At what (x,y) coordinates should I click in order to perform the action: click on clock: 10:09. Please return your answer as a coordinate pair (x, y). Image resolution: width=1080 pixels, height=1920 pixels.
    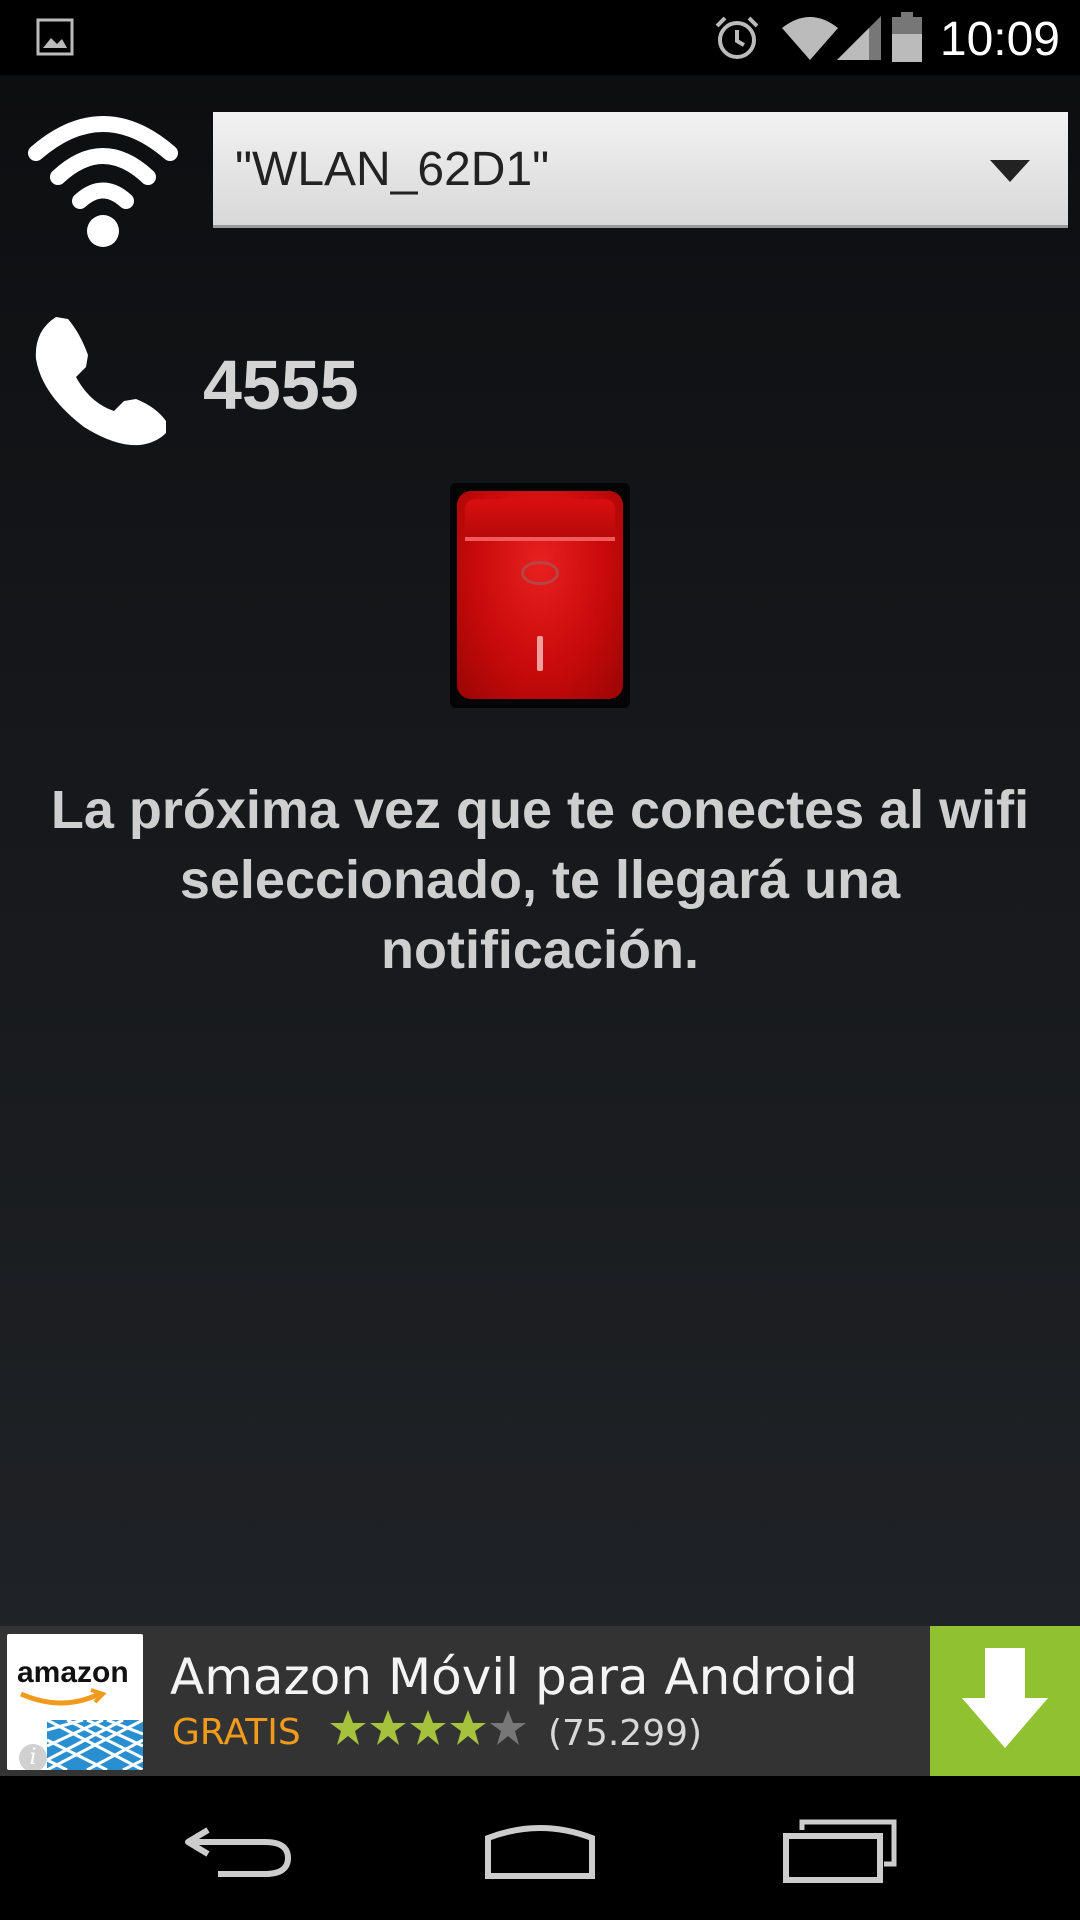
    Looking at the image, I should click on (999, 39).